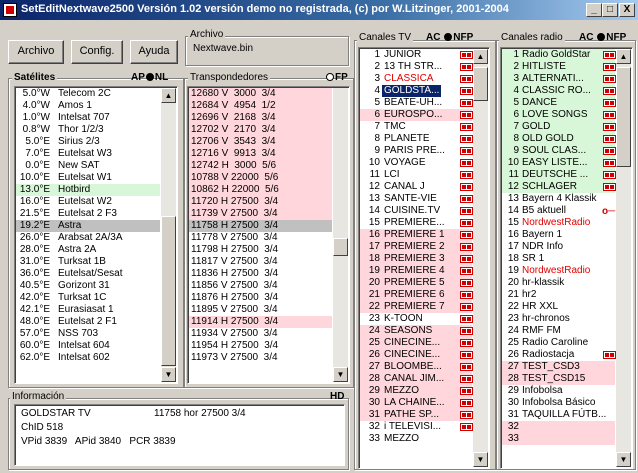 This screenshot has width=638, height=473. What do you see at coordinates (594, 10) in the screenshot?
I see `minimize-button: _` at bounding box center [594, 10].